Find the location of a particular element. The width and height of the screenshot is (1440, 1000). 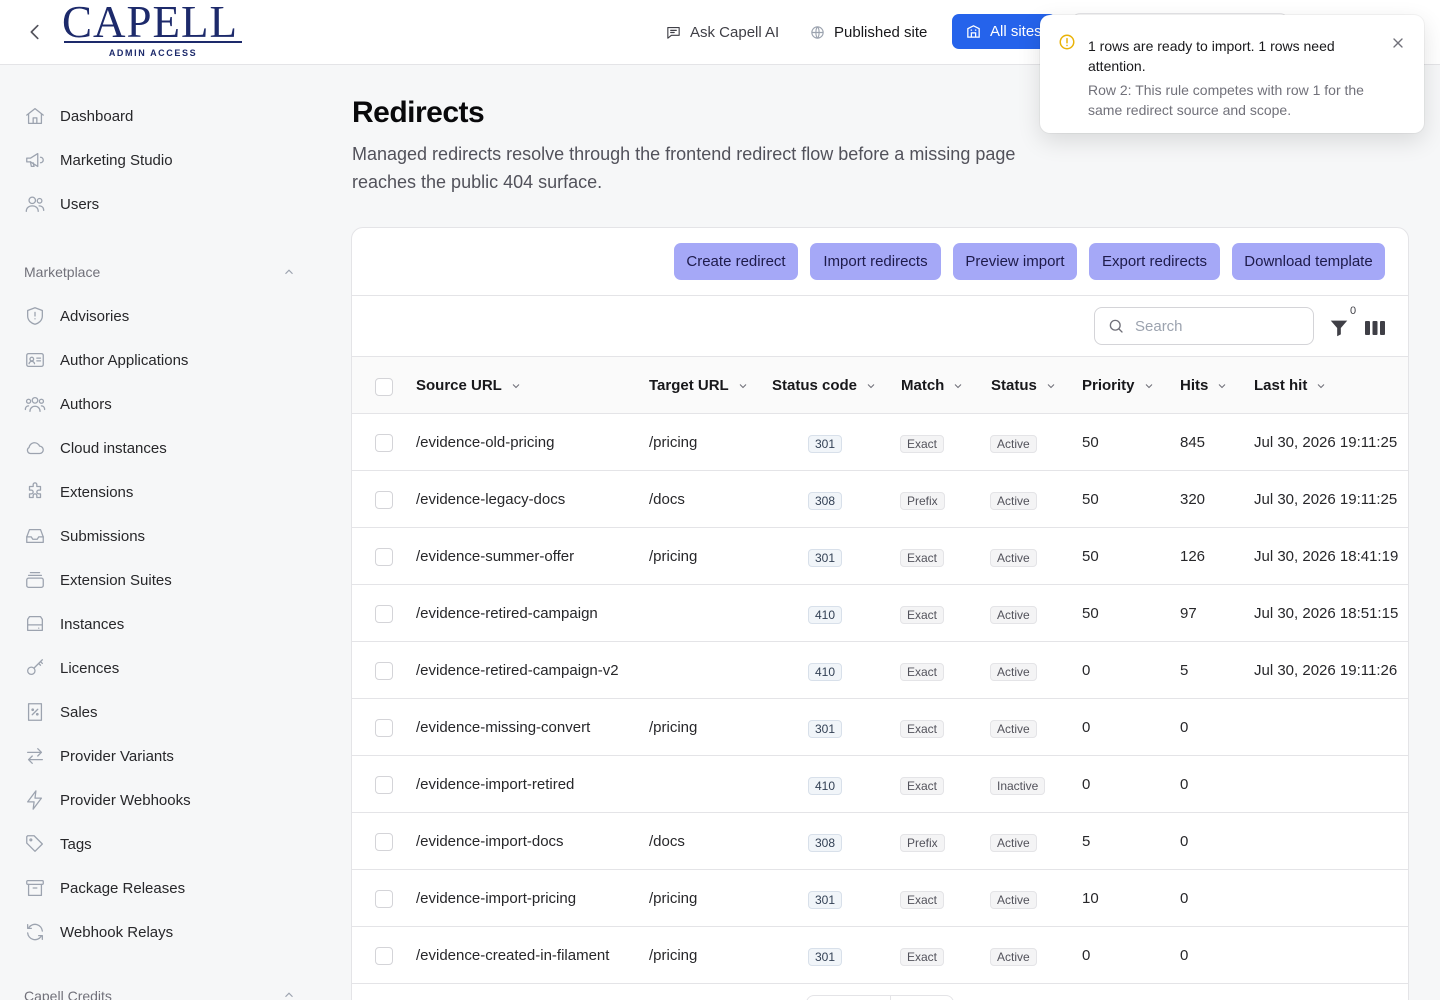

sidebar-item-dashboard: Dashboard is located at coordinates (78, 116).